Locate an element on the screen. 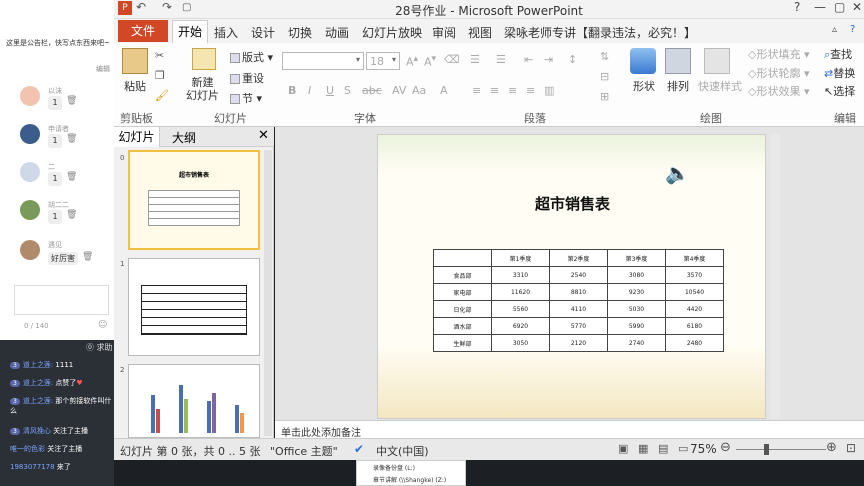  table-cell: 6180 is located at coordinates (694, 326).